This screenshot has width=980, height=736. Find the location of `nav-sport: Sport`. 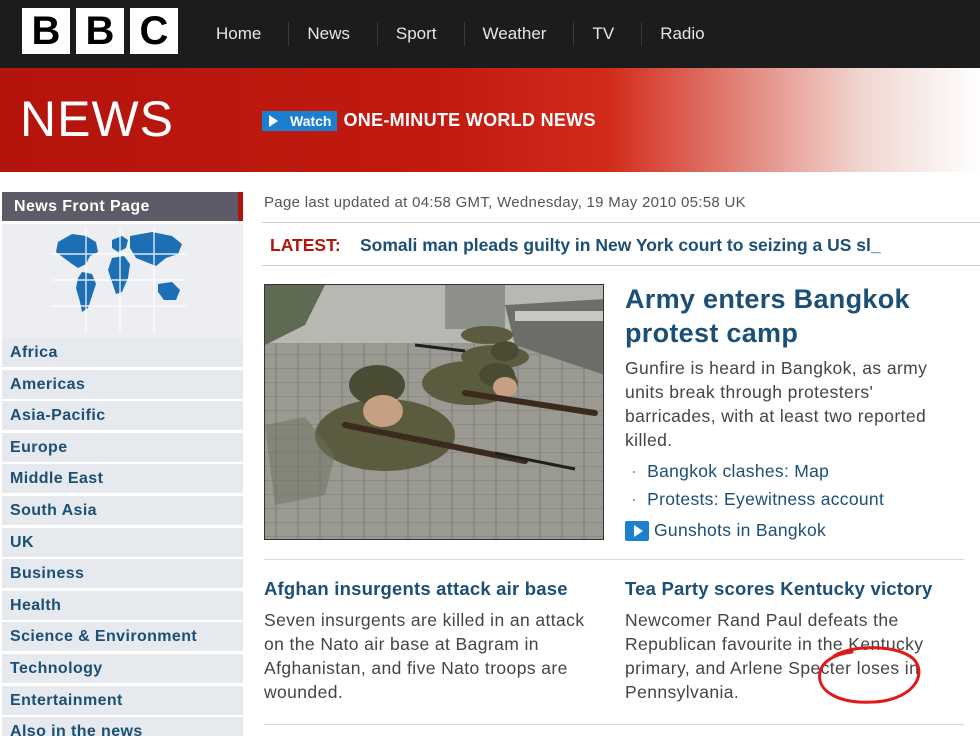

nav-sport: Sport is located at coordinates (421, 34).